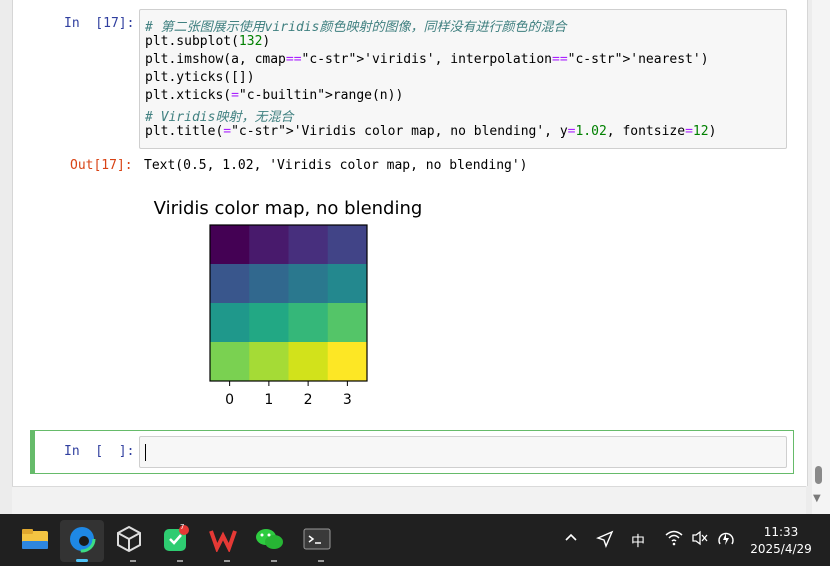 Image resolution: width=830 pixels, height=566 pixels. I want to click on code-line-6: # Viridis映射，无混合, so click(219, 117).